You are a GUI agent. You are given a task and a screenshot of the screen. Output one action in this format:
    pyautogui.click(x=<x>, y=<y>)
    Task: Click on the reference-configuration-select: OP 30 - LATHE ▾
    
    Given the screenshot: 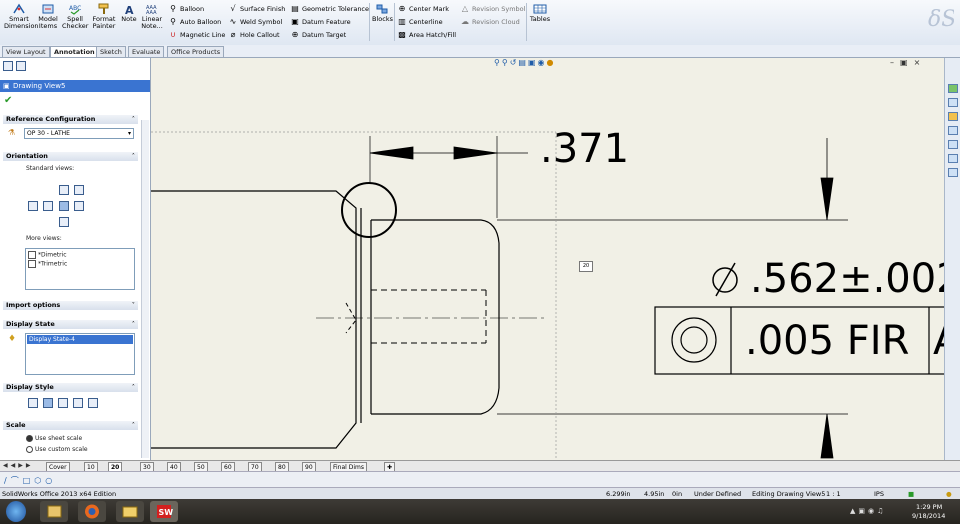 What is the action you would take?
    pyautogui.click(x=79, y=133)
    